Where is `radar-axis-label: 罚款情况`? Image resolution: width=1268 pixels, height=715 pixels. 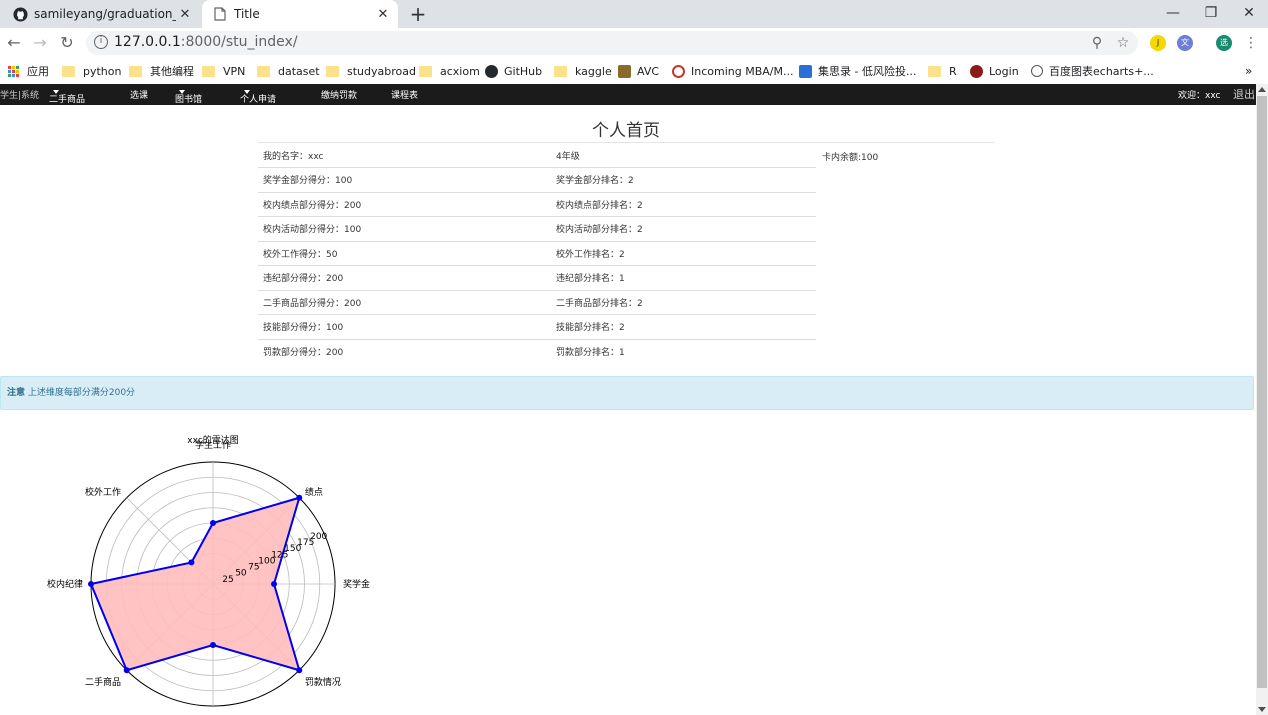
radar-axis-label: 罚款情况 is located at coordinates (323, 682).